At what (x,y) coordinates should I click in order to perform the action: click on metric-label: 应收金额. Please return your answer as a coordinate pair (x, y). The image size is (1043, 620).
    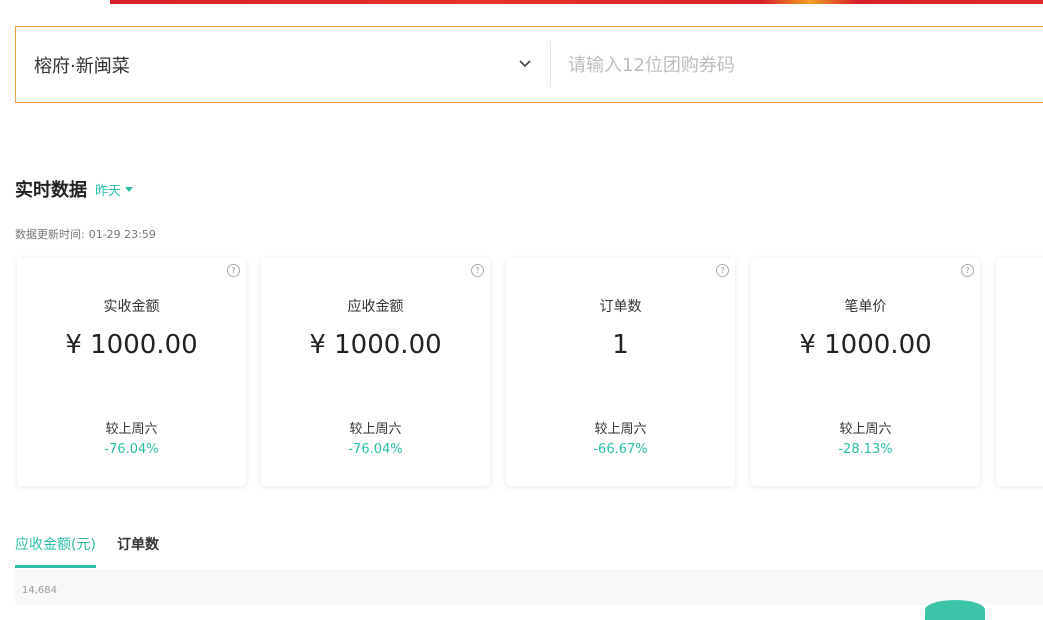
    Looking at the image, I should click on (375, 307).